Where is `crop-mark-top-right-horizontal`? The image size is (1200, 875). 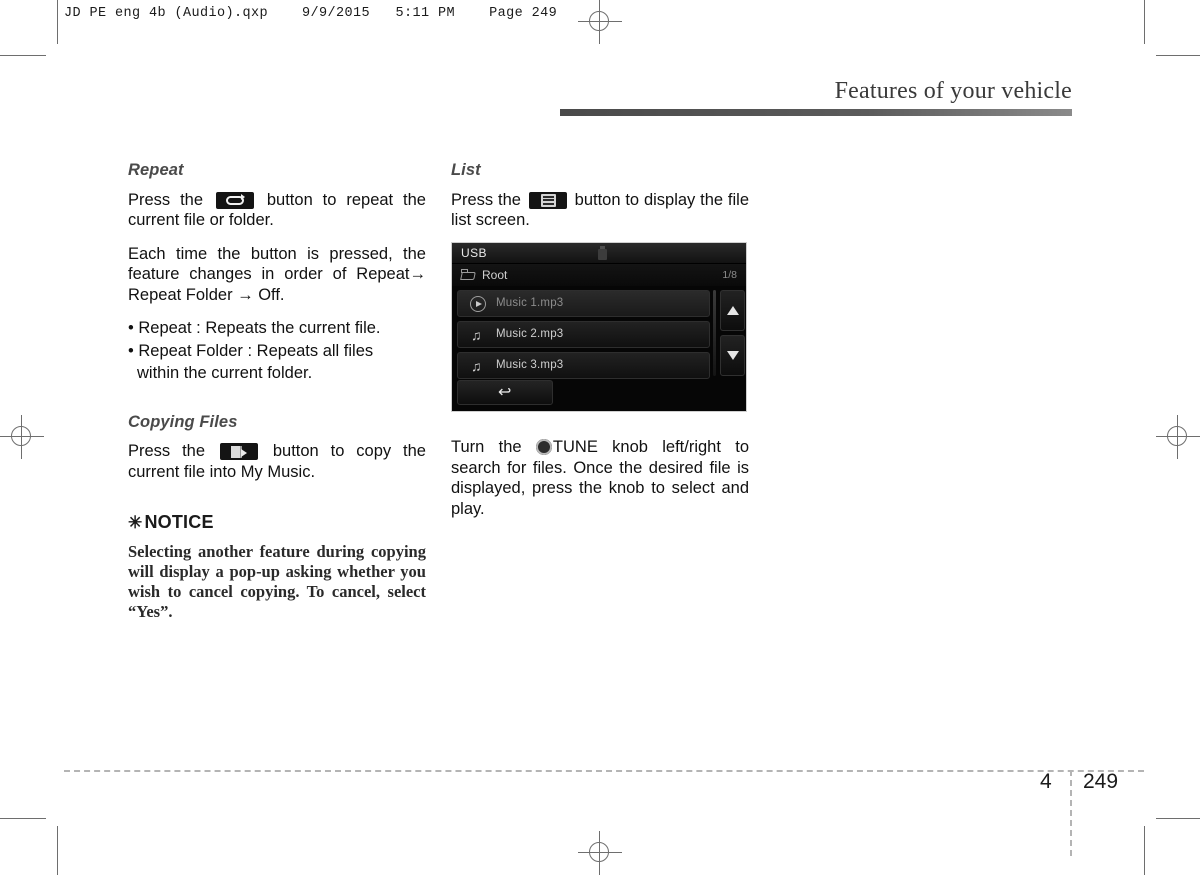
crop-mark-top-right-horizontal is located at coordinates (1178, 55).